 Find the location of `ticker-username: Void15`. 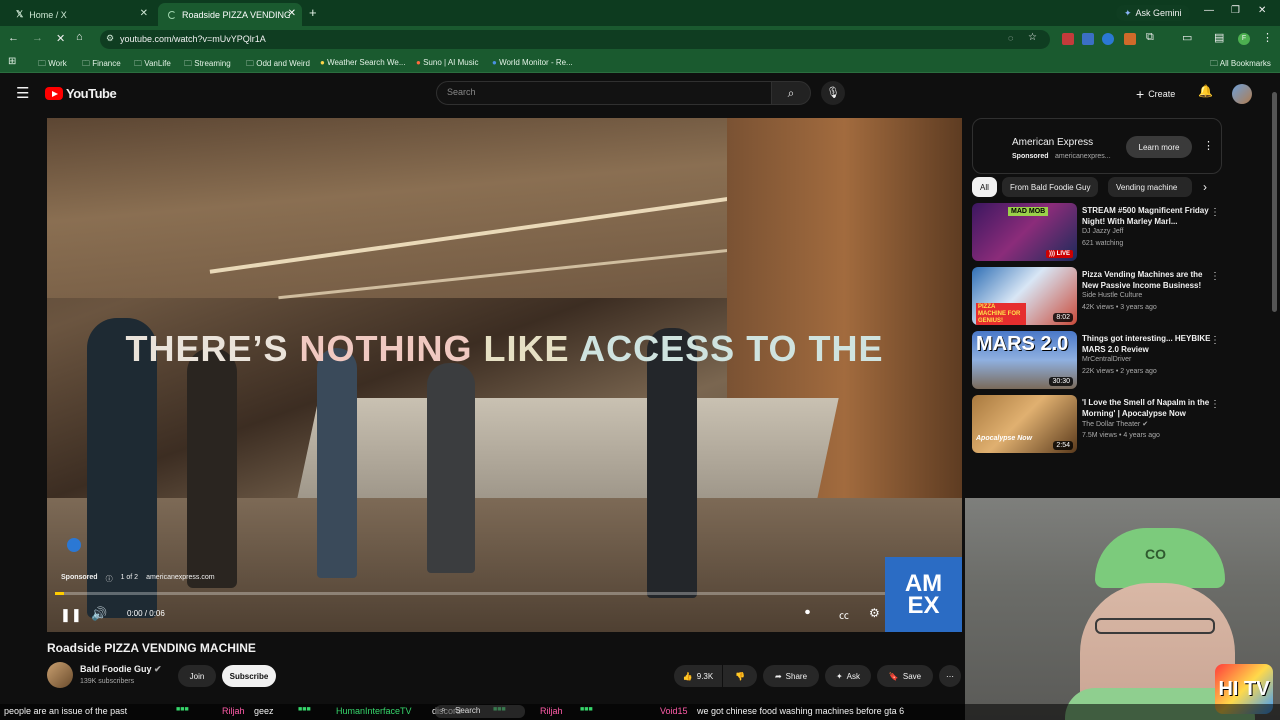

ticker-username: Void15 is located at coordinates (674, 711).